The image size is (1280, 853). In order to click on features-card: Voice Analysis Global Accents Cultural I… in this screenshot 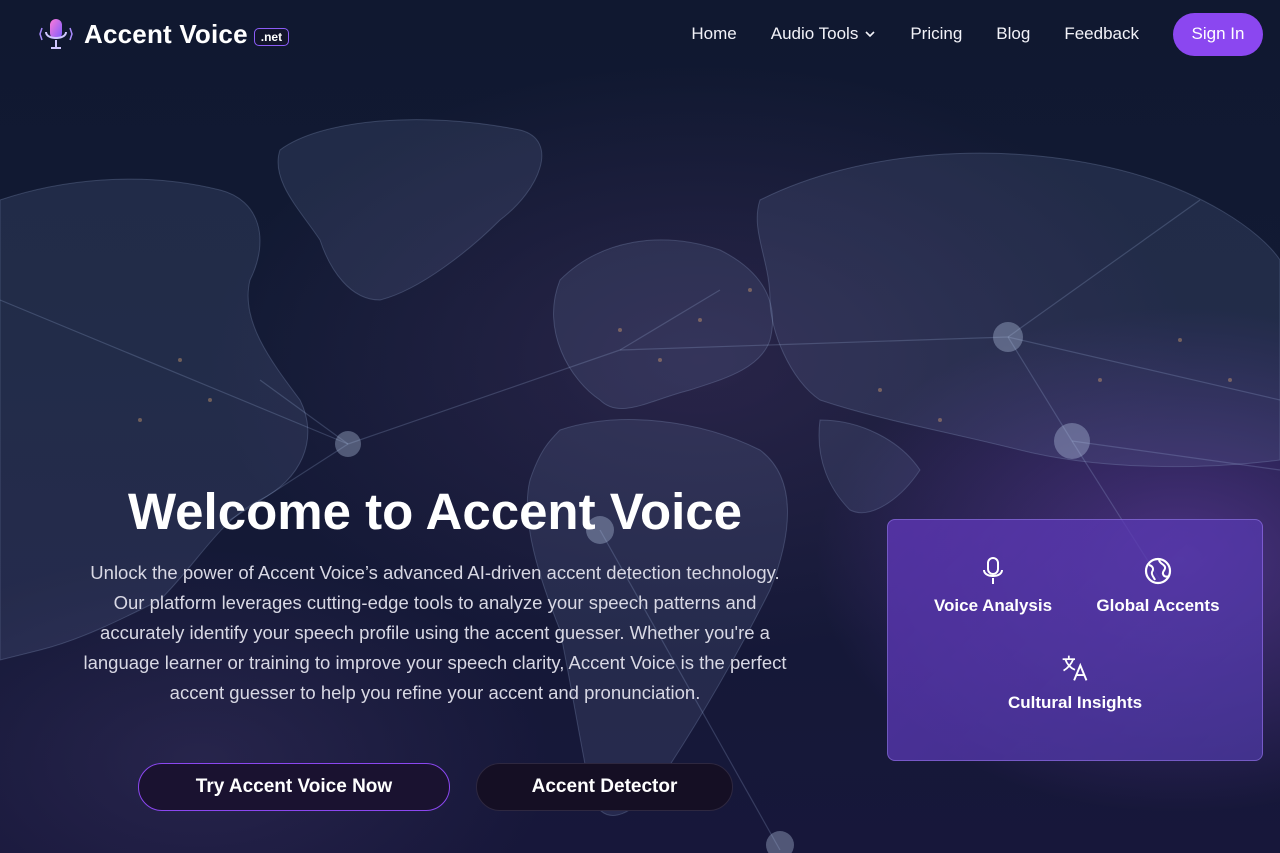, I will do `click(1075, 640)`.